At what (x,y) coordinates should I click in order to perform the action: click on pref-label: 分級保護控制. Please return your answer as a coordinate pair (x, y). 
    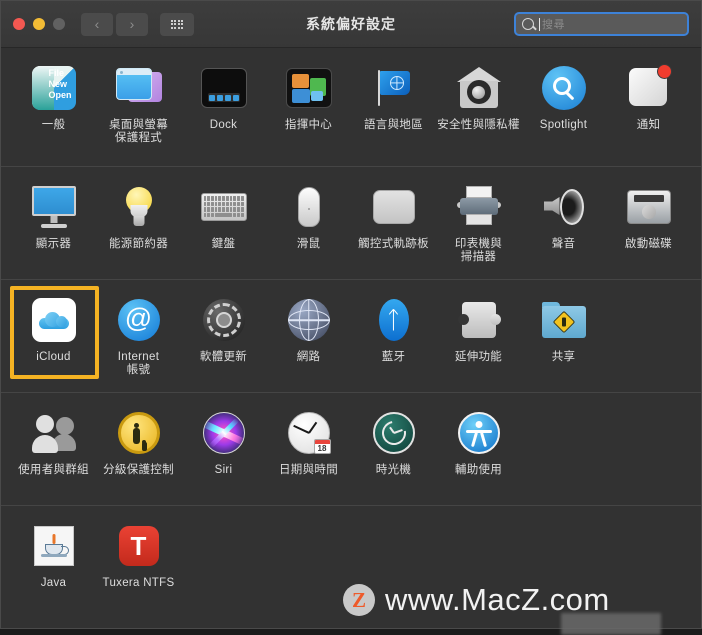
    Looking at the image, I should click on (138, 470).